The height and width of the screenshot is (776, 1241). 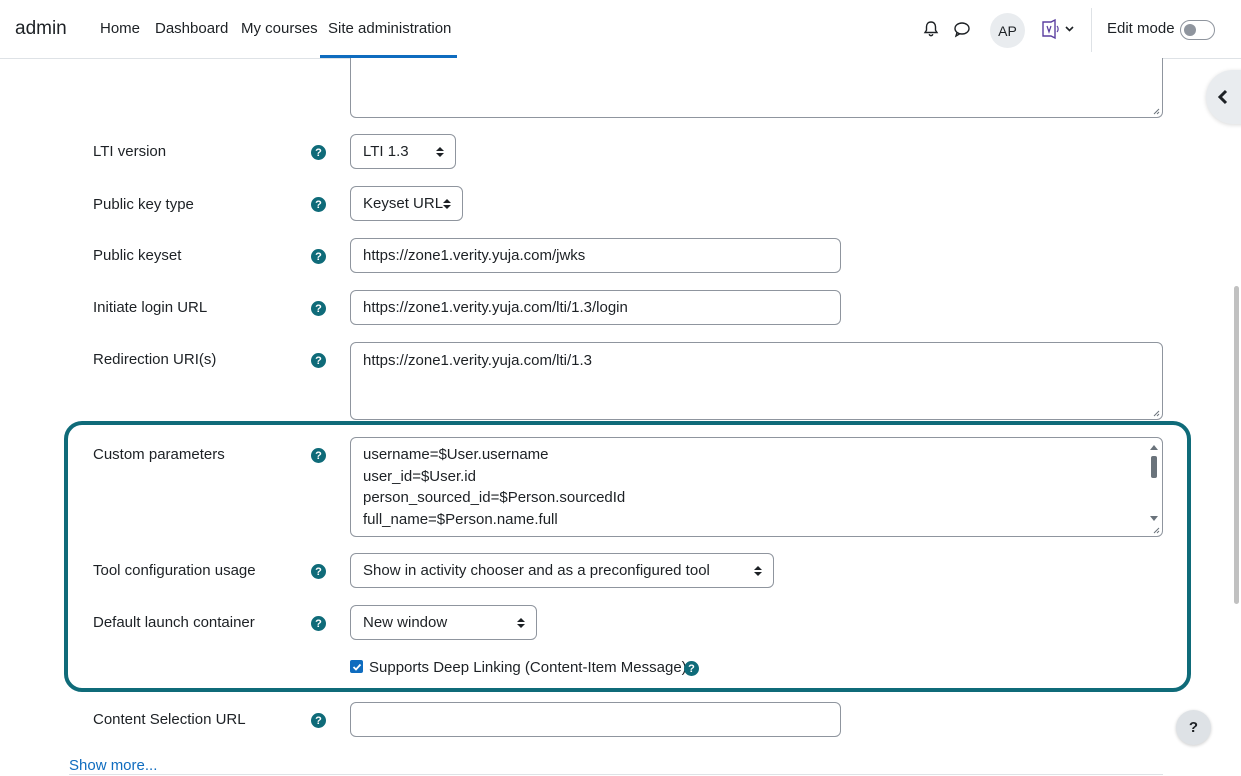 I want to click on section-divider, so click(x=616, y=774).